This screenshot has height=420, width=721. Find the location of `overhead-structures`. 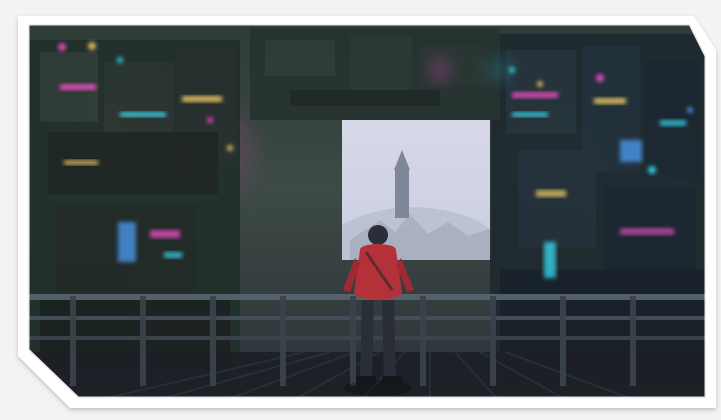

overhead-structures is located at coordinates (385, 74).